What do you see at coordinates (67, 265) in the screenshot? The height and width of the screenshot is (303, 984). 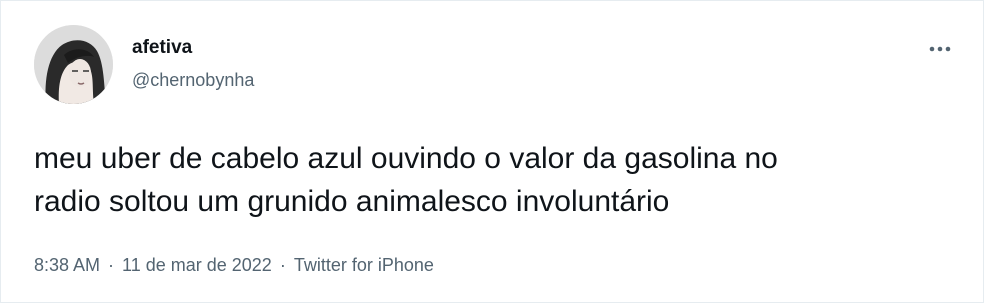 I see `tweet-time: 8:38 AM` at bounding box center [67, 265].